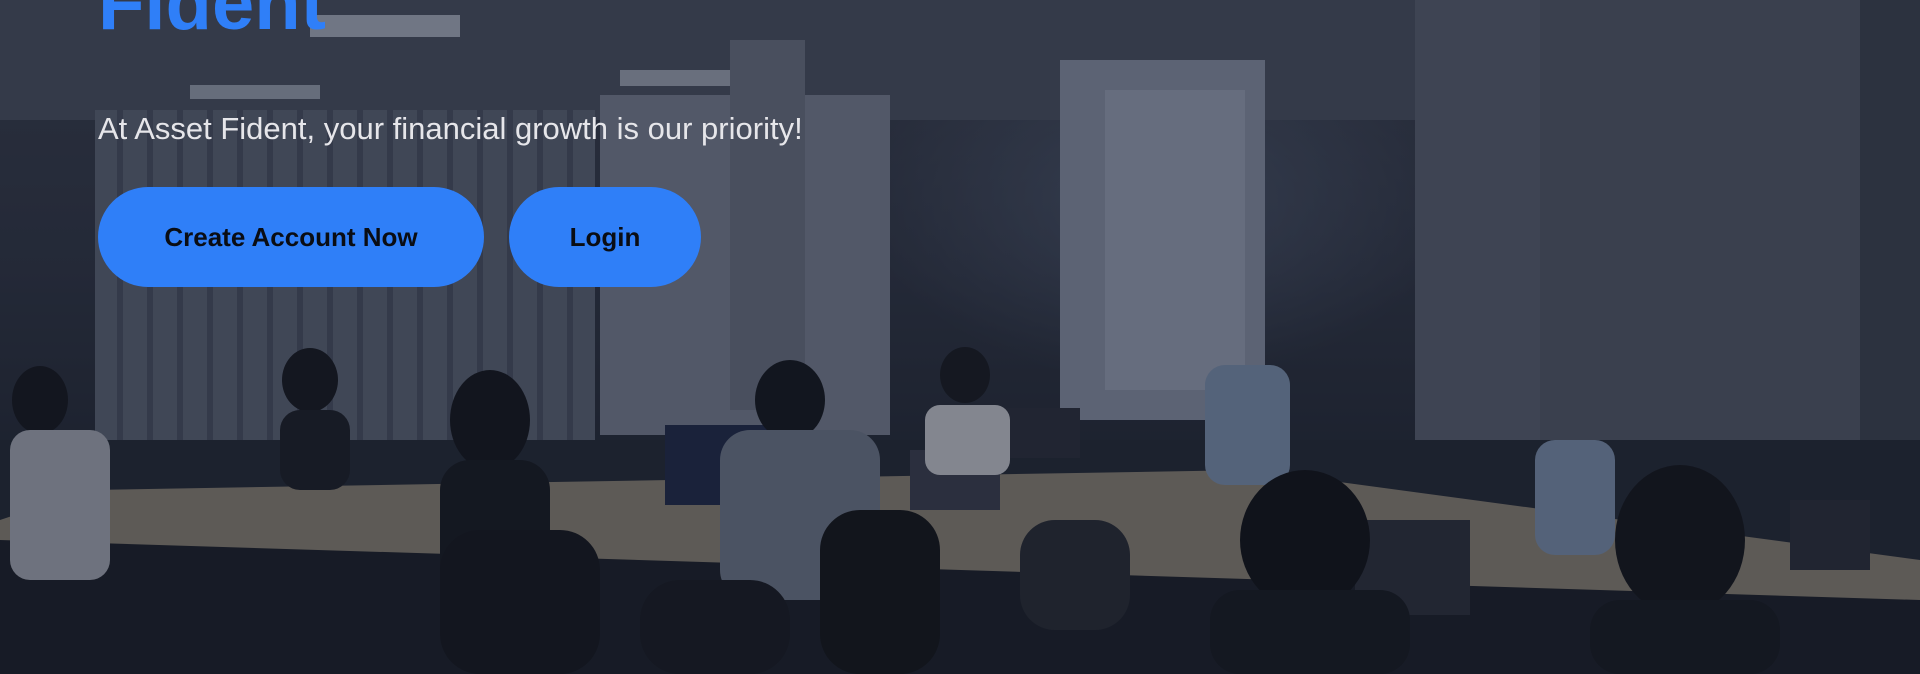  Describe the element at coordinates (291, 237) in the screenshot. I see `create-account-button: Create Account Now` at that location.